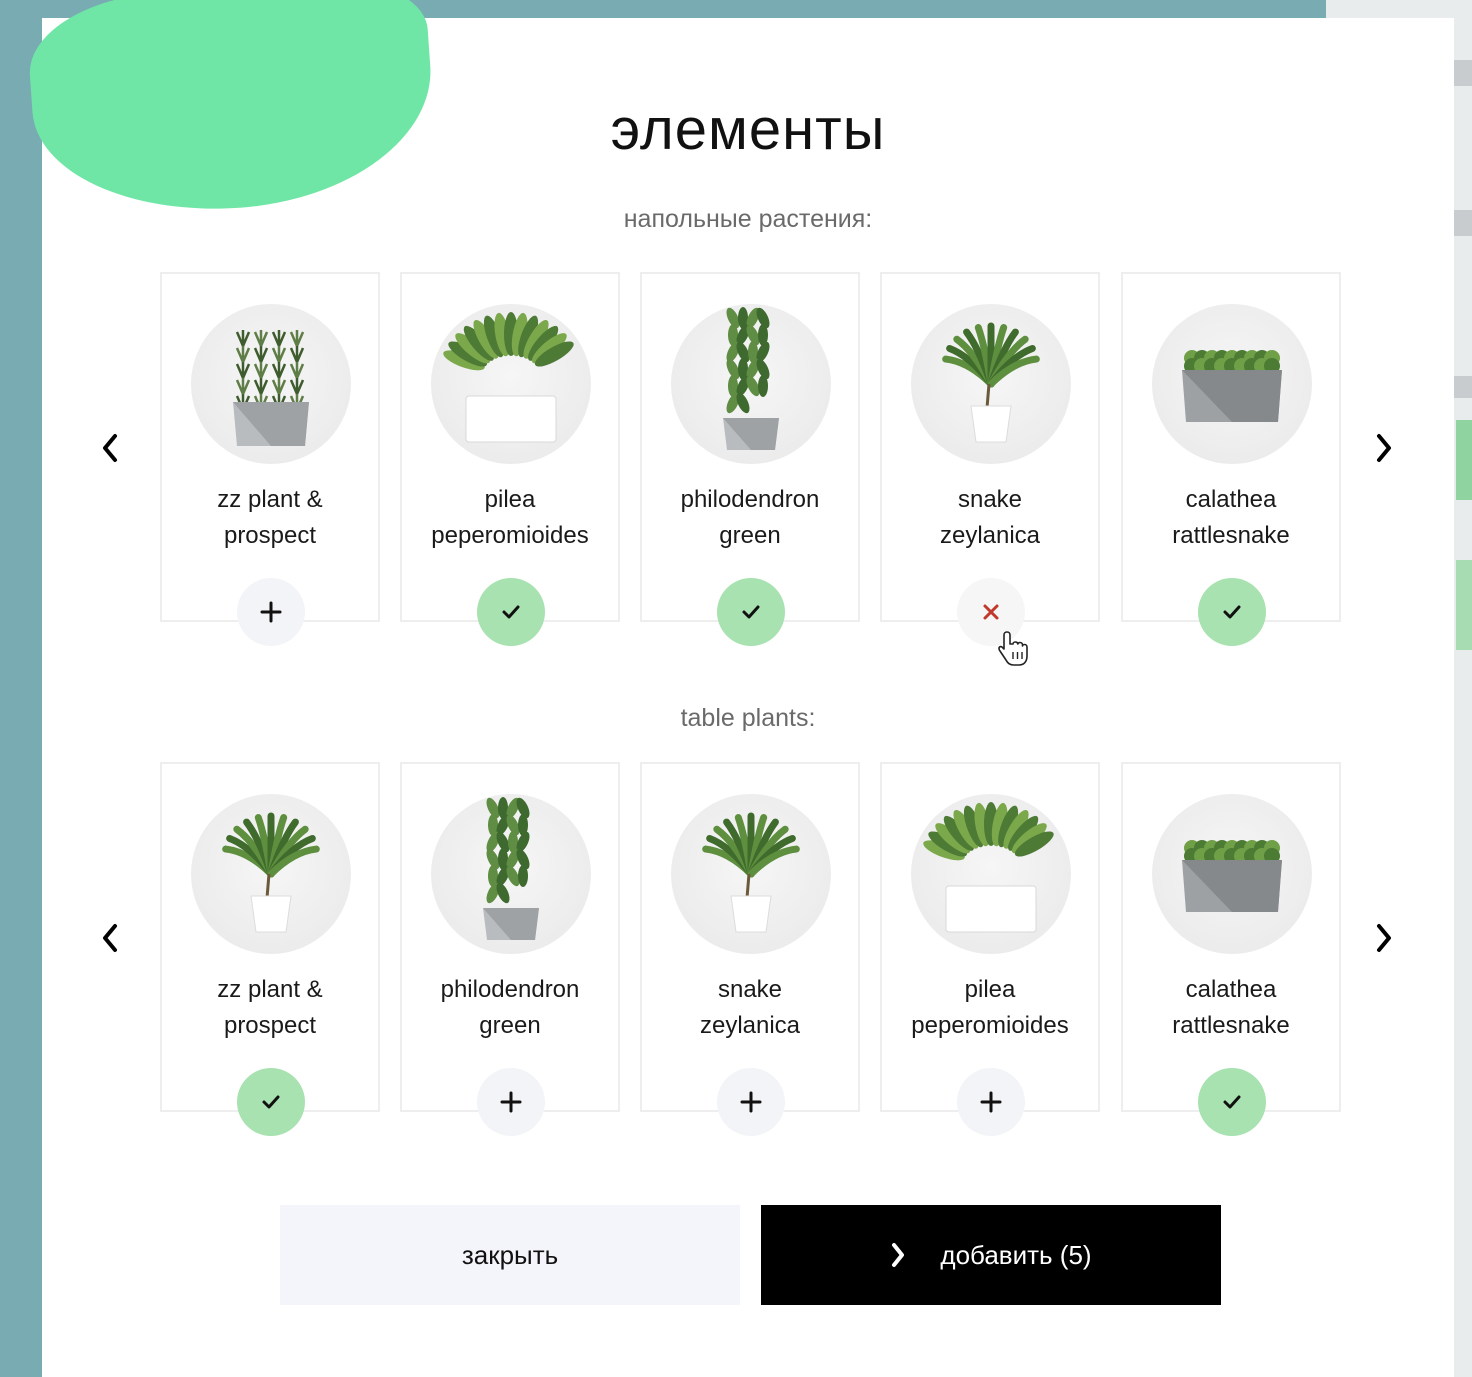 The height and width of the screenshot is (1377, 1472). I want to click on modal-title: элементы, so click(748, 129).